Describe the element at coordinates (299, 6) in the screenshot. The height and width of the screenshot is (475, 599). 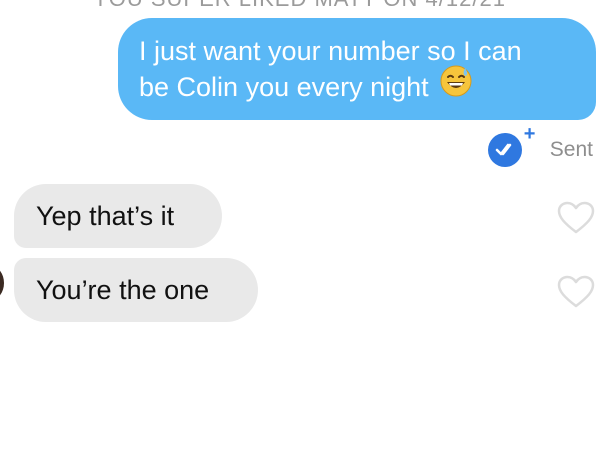
I see `match-date-label: YOU SUPER LIKED MATT ON 4/12/21` at that location.